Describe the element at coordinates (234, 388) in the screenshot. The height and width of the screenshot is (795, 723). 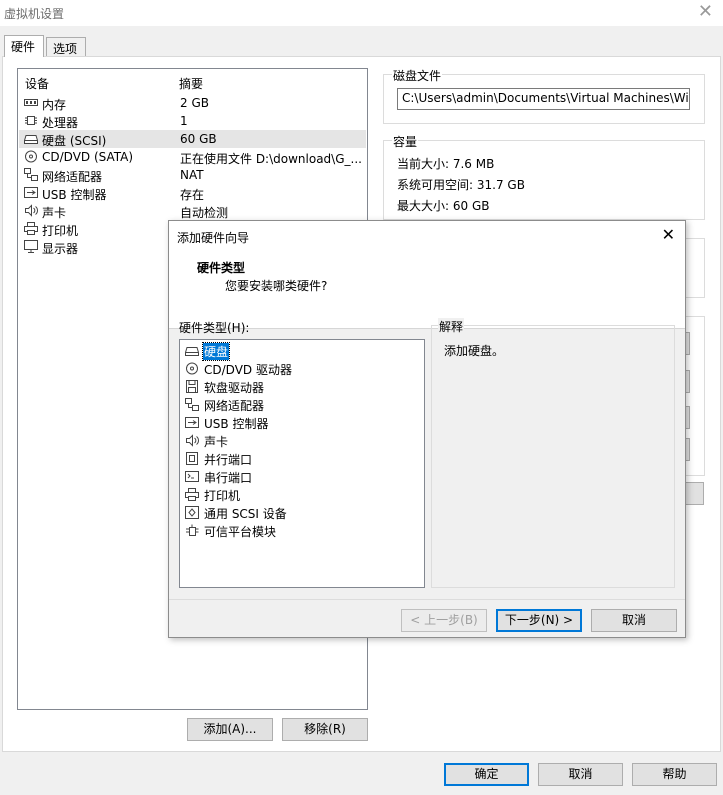
I see `hardware-item-label: 软盘驱动器` at that location.